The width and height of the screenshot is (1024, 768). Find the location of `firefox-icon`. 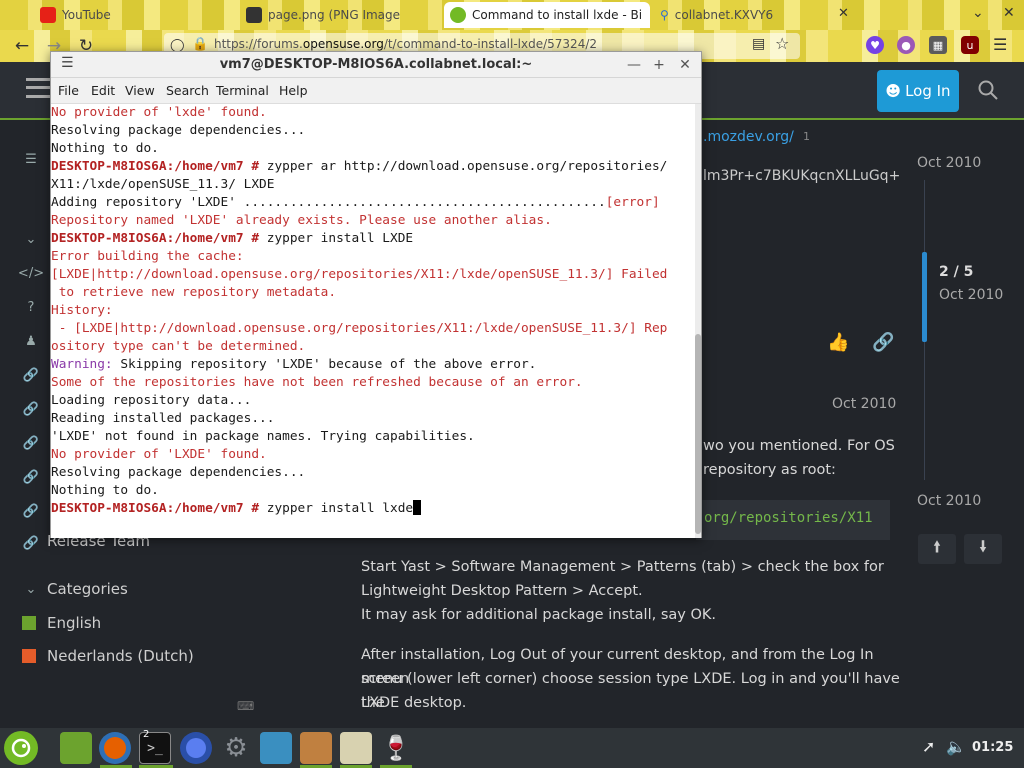

firefox-icon is located at coordinates (115, 748).